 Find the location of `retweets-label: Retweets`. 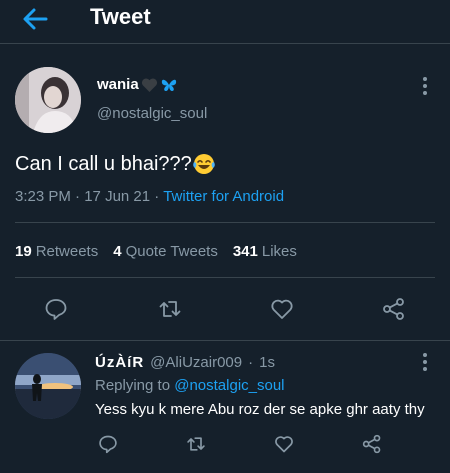

retweets-label: Retweets is located at coordinates (67, 251).